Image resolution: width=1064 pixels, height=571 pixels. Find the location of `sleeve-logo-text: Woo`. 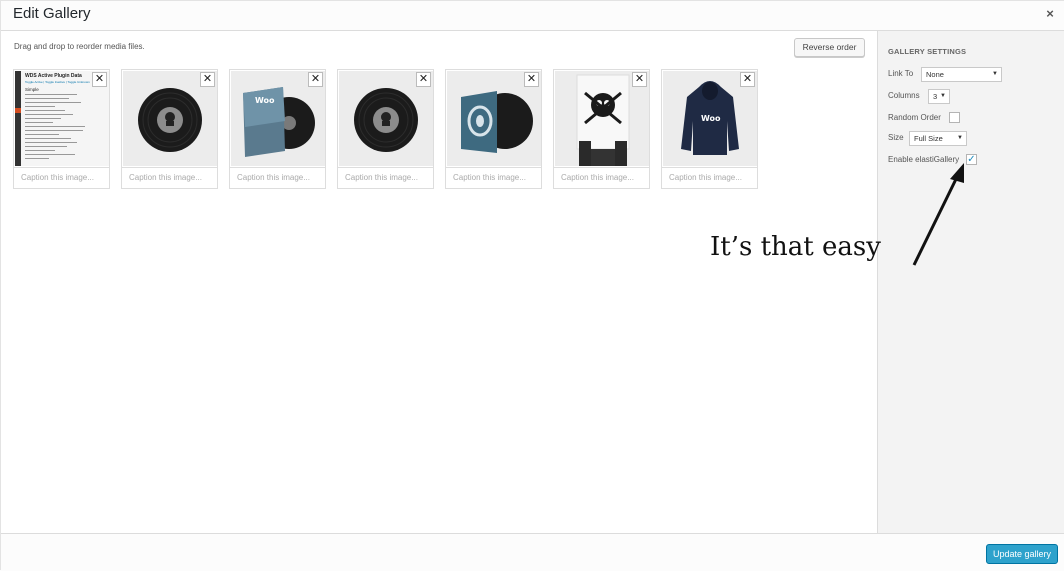

sleeve-logo-text: Woo is located at coordinates (265, 100).